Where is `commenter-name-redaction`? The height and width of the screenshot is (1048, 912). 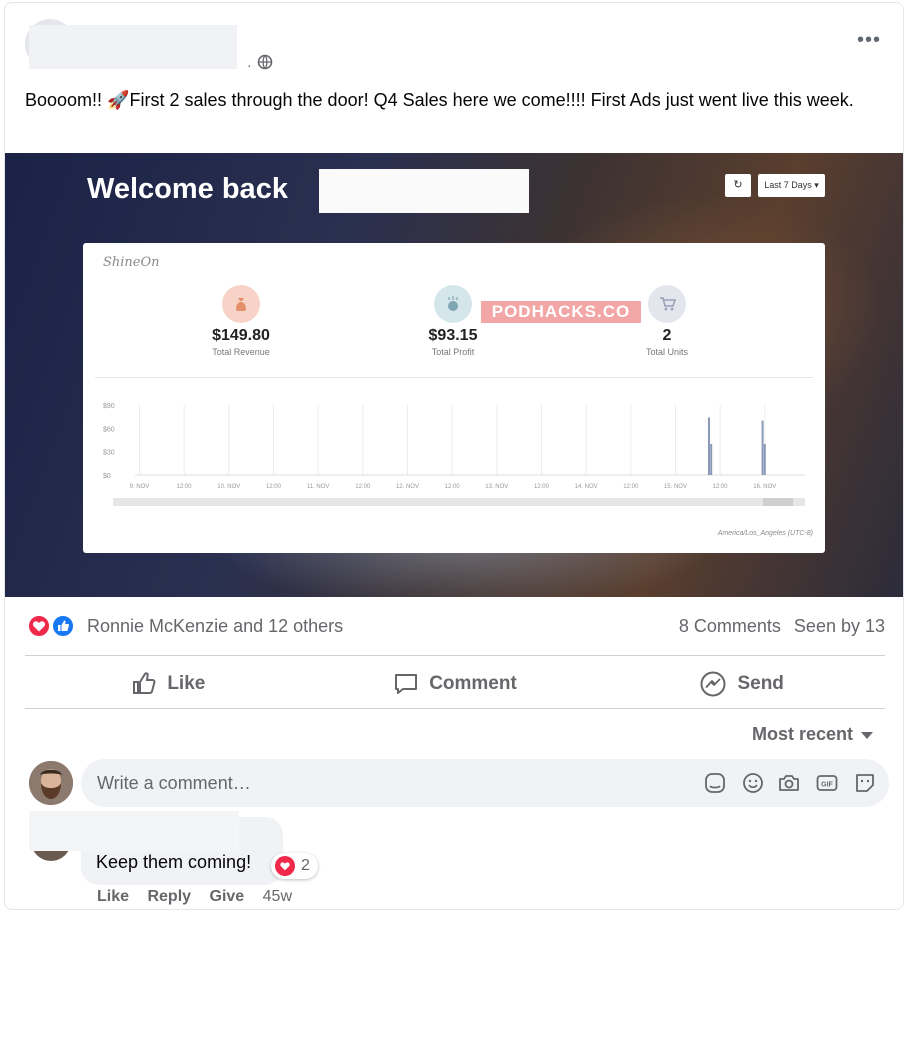
commenter-name-redaction is located at coordinates (134, 831).